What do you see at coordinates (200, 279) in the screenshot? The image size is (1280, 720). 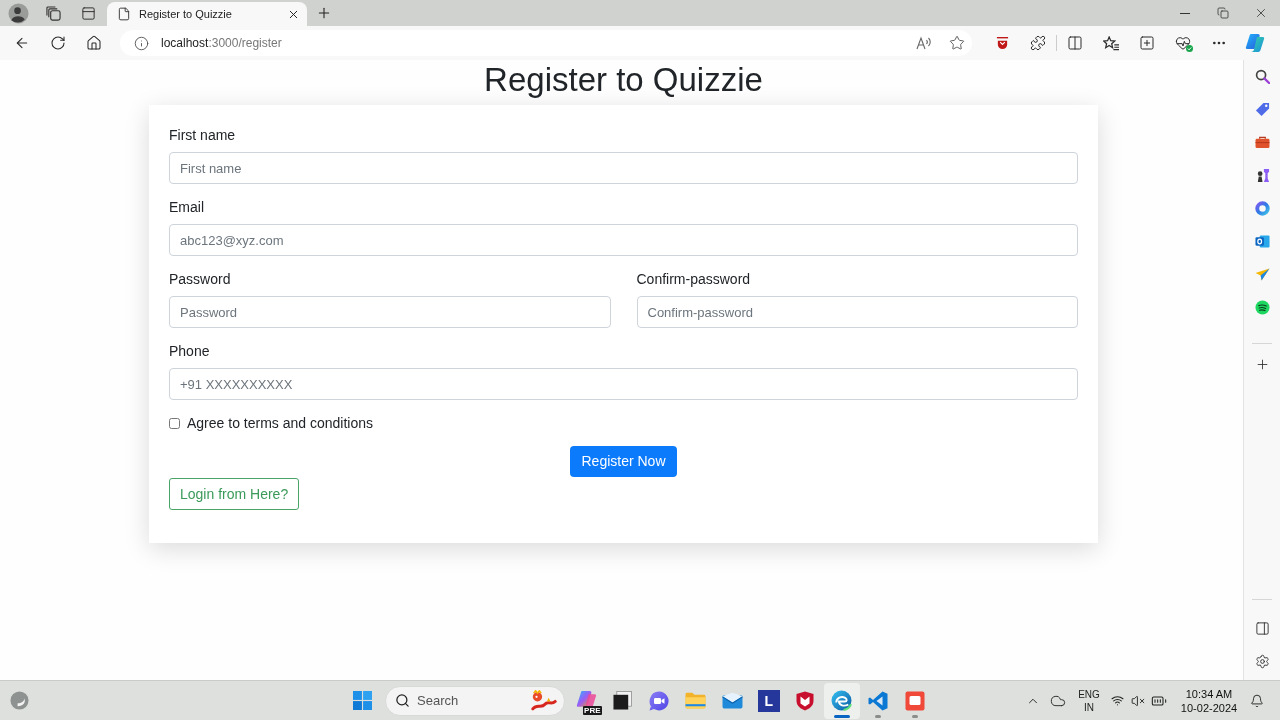 I see `field-label: Password` at bounding box center [200, 279].